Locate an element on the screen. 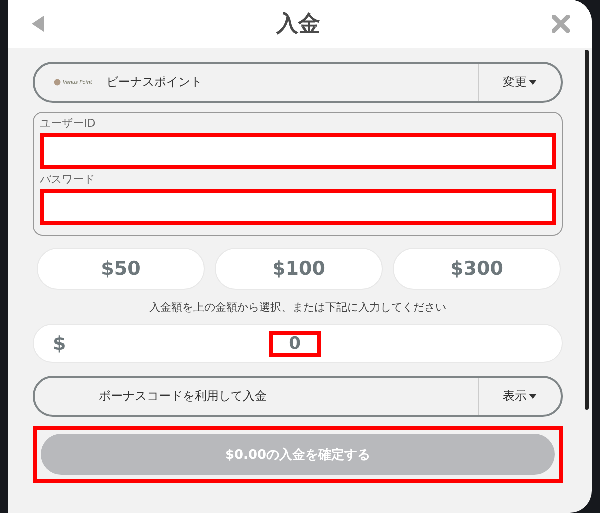 This screenshot has height=513, width=600. logo-icon is located at coordinates (57, 82).